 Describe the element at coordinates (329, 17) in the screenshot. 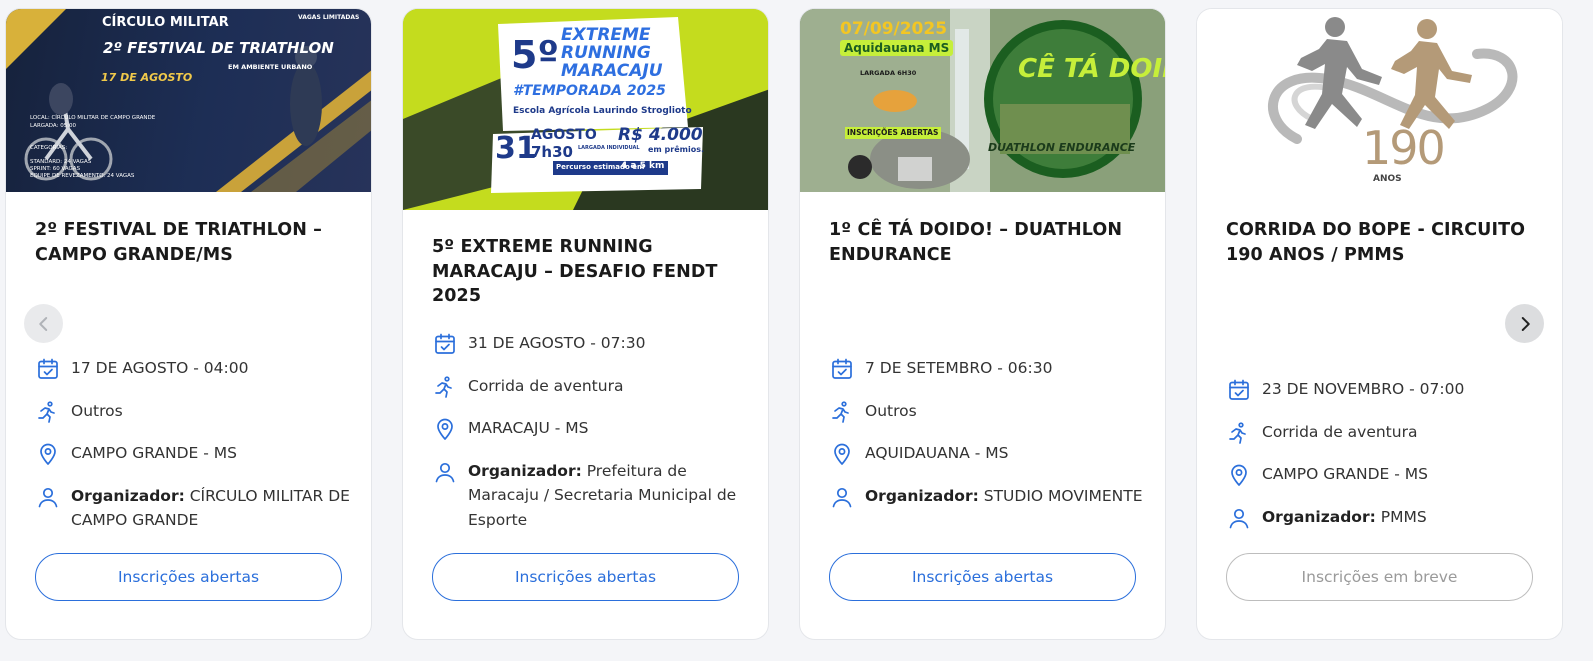

I see `banner-tag: VAGAS LIMITADAS` at that location.